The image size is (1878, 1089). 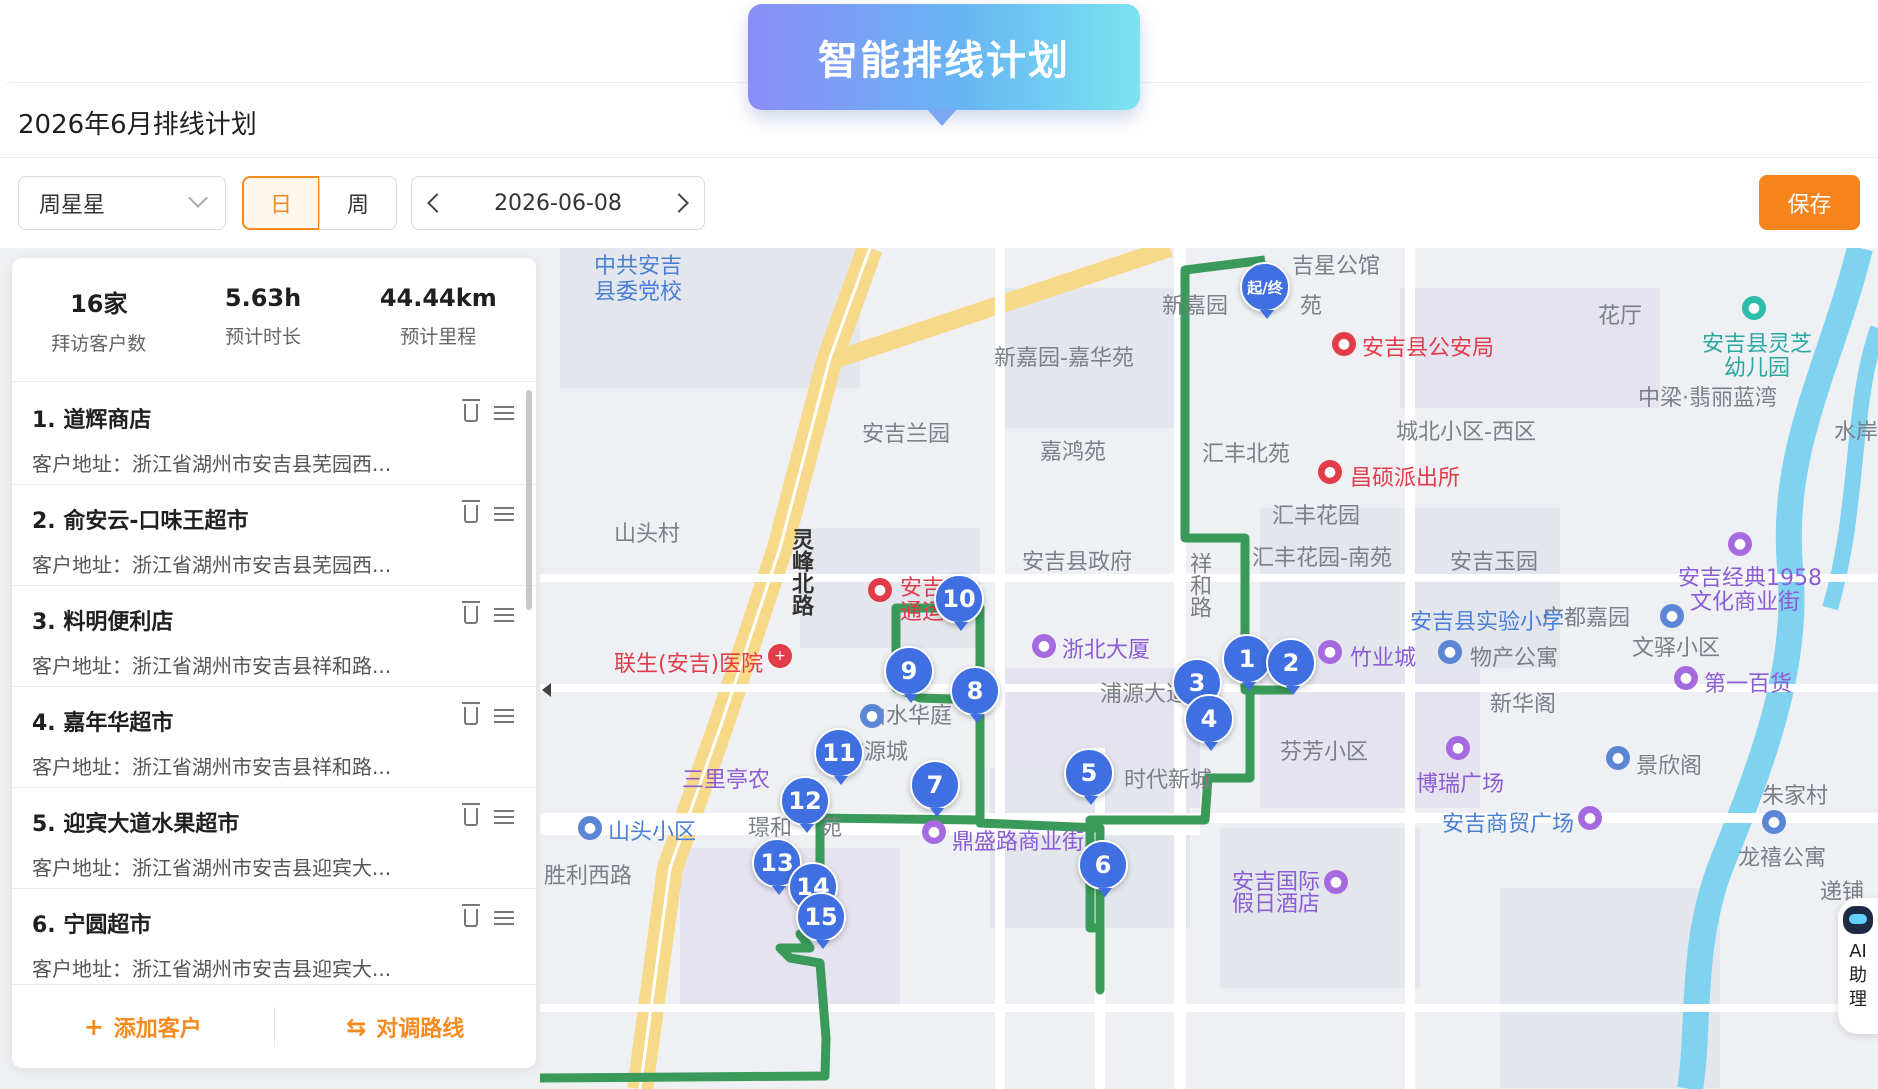 I want to click on route-stop-marker: 4, so click(x=1209, y=722).